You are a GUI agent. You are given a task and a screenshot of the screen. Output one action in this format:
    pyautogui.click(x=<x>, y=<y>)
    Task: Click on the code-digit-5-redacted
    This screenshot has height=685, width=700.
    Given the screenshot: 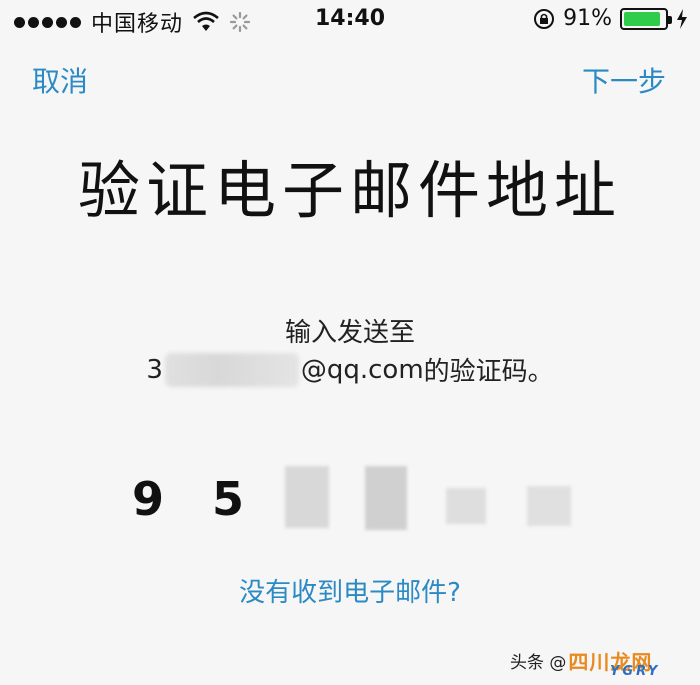 What is the action you would take?
    pyautogui.click(x=466, y=506)
    